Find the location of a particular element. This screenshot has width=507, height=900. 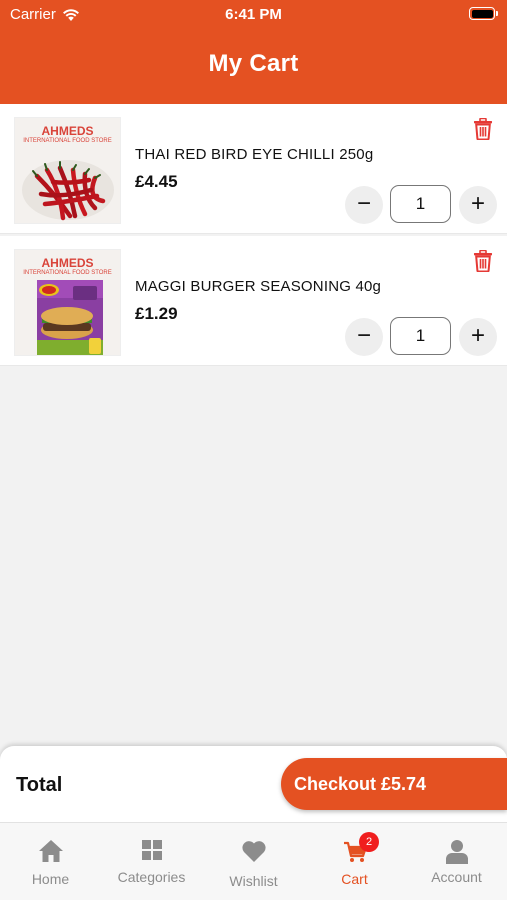

page-title: My Cart is located at coordinates (253, 63).